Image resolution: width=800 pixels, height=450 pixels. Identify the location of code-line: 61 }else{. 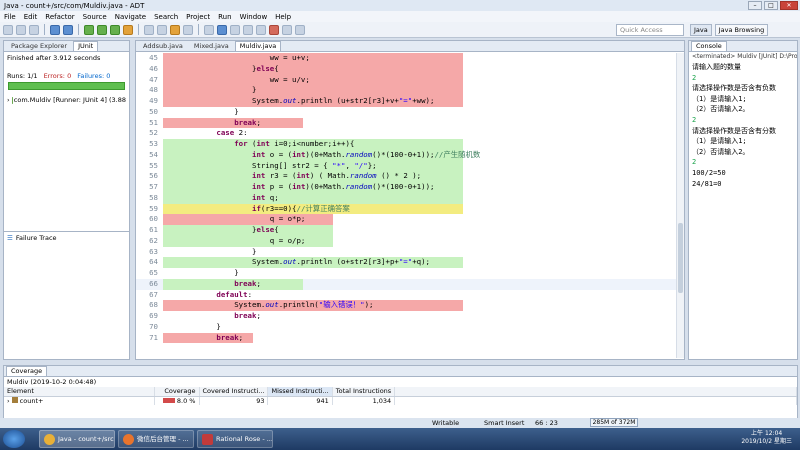
(410, 230).